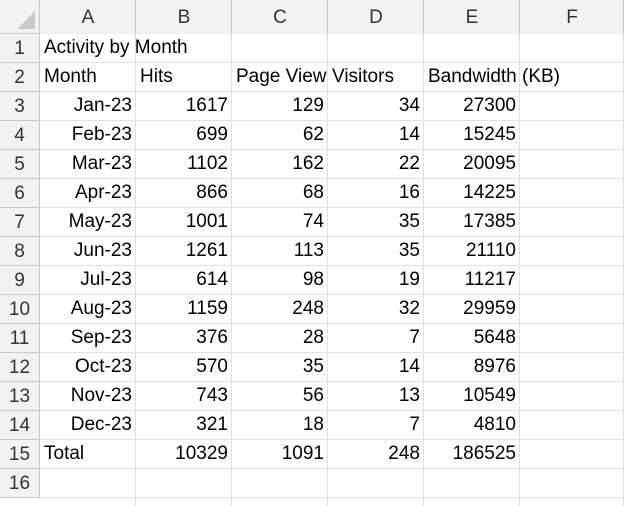  What do you see at coordinates (280, 77) in the screenshot?
I see `cell-header-page-view: Page View` at bounding box center [280, 77].